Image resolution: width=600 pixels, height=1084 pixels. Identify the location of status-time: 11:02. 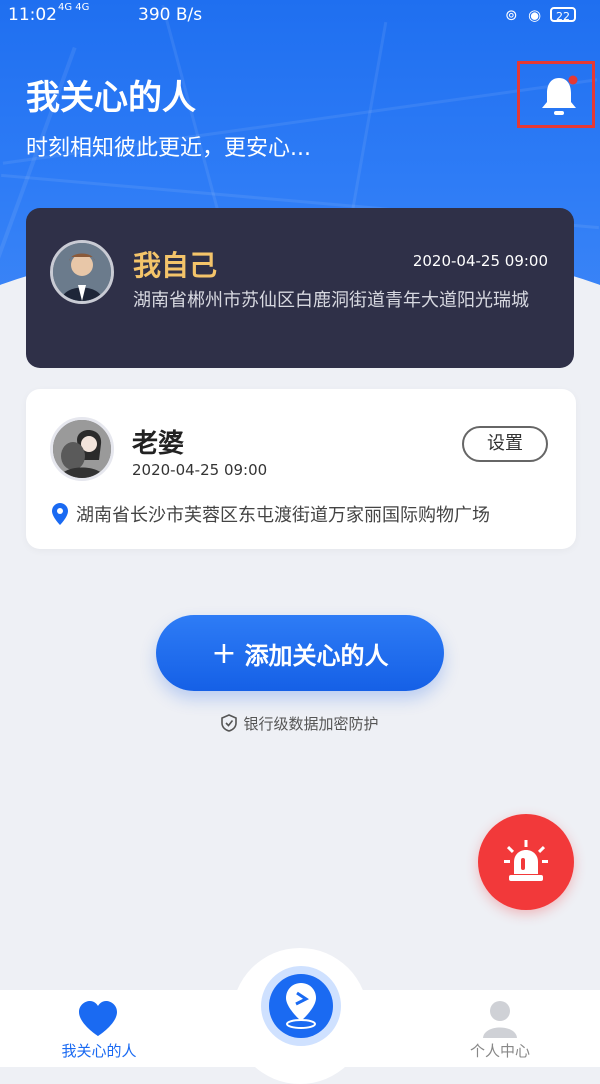
(32, 15).